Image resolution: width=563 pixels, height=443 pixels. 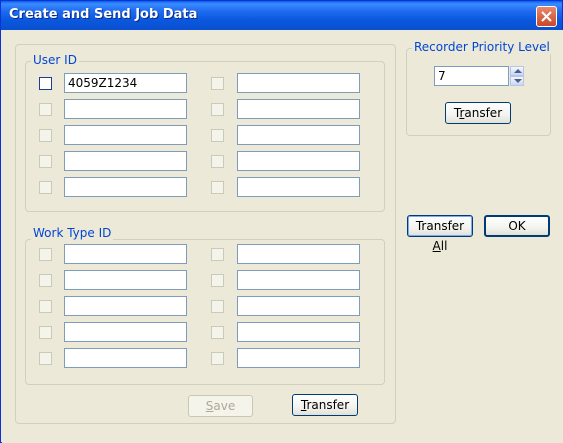 What do you see at coordinates (325, 405) in the screenshot?
I see `transfer-button: Transfer` at bounding box center [325, 405].